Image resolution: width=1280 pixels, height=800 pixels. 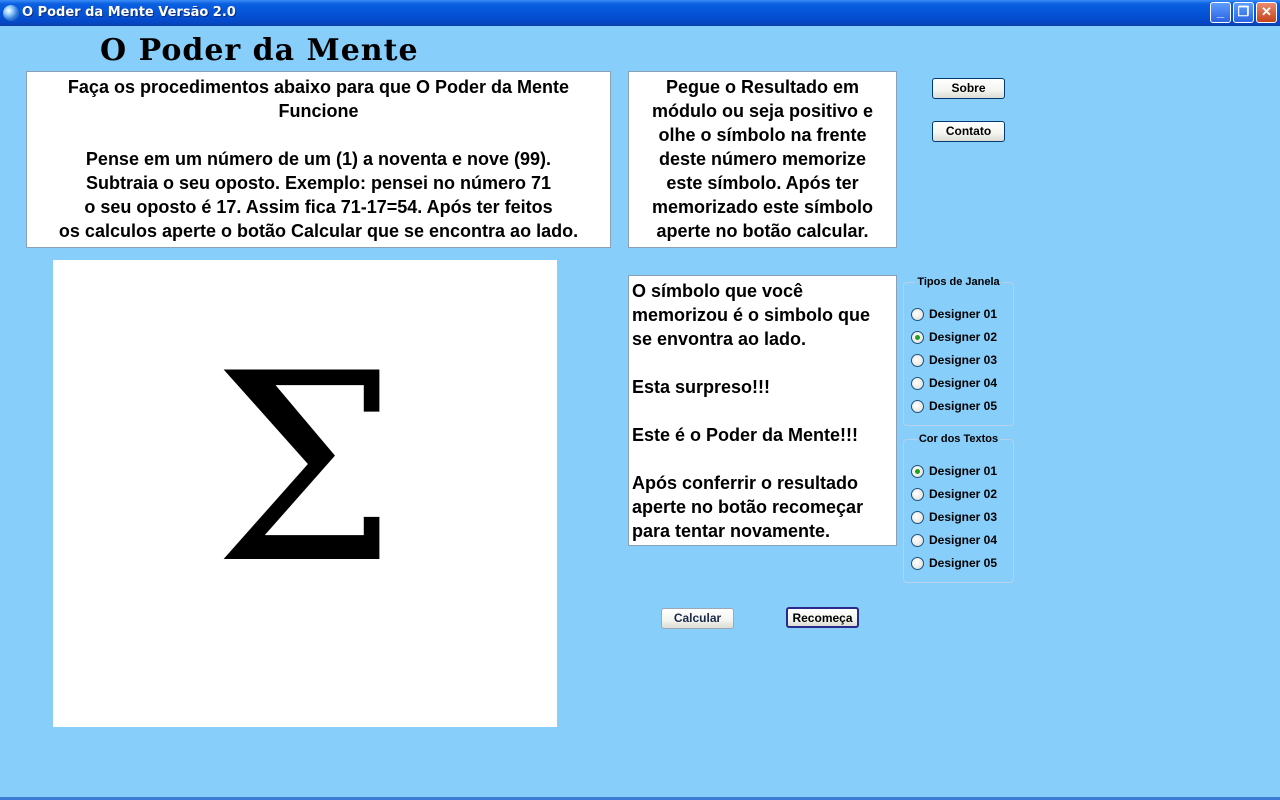 I want to click on result-instructions-line: aperte no botão calcular., so click(x=762, y=231).